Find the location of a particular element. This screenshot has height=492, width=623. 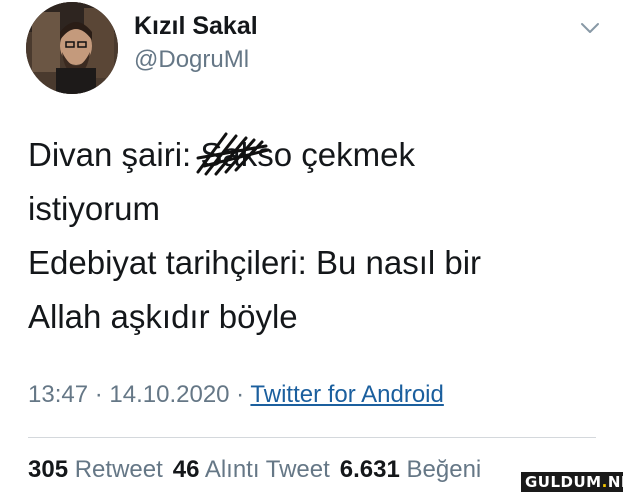

tweet-stats: 305 Retweet 46 Alıntı Tweet 6.631 Beğeni is located at coordinates (259, 470).